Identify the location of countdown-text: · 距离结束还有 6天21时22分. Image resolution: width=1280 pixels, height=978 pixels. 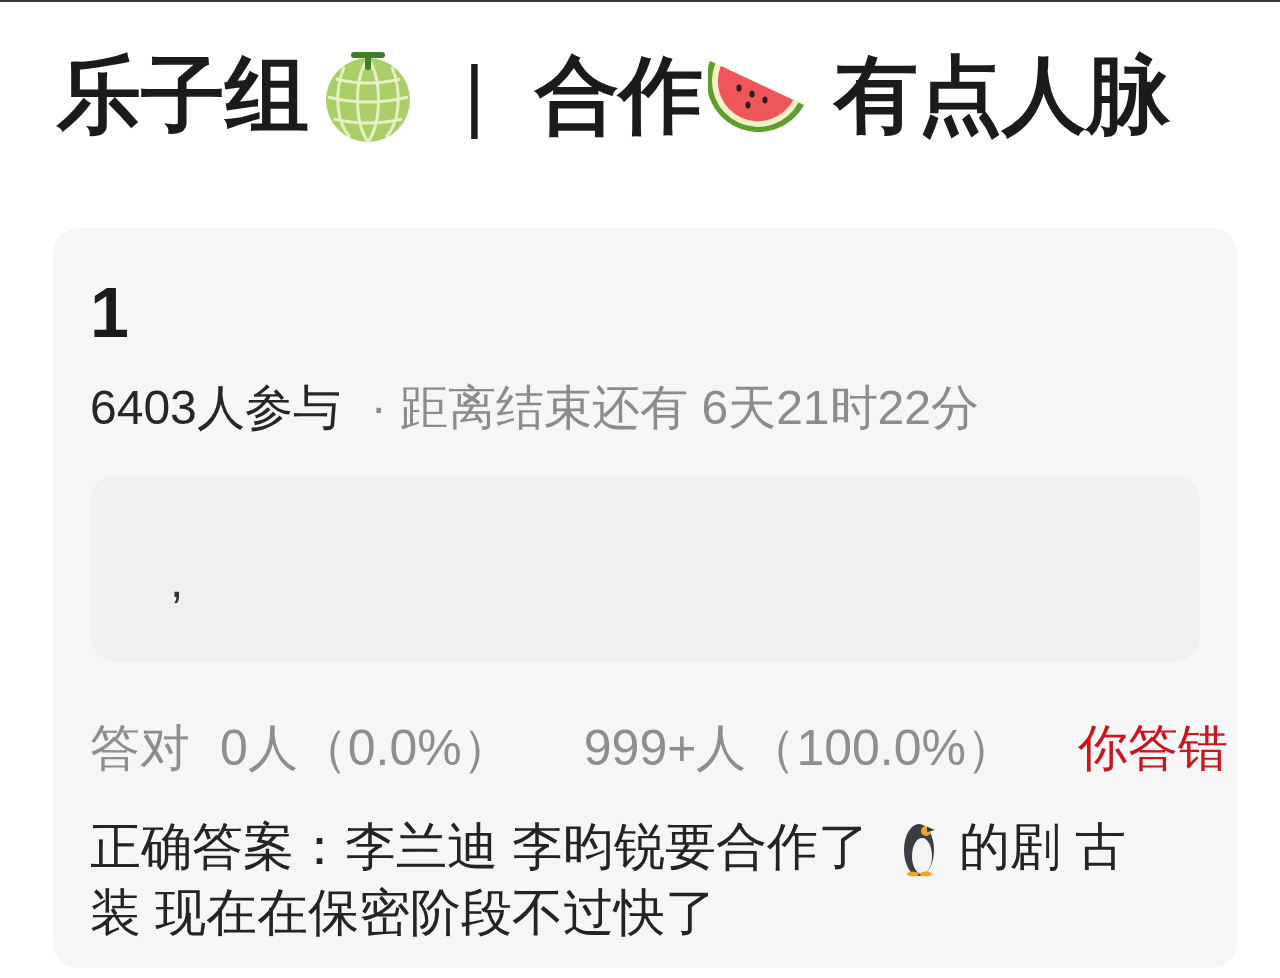
(674, 408).